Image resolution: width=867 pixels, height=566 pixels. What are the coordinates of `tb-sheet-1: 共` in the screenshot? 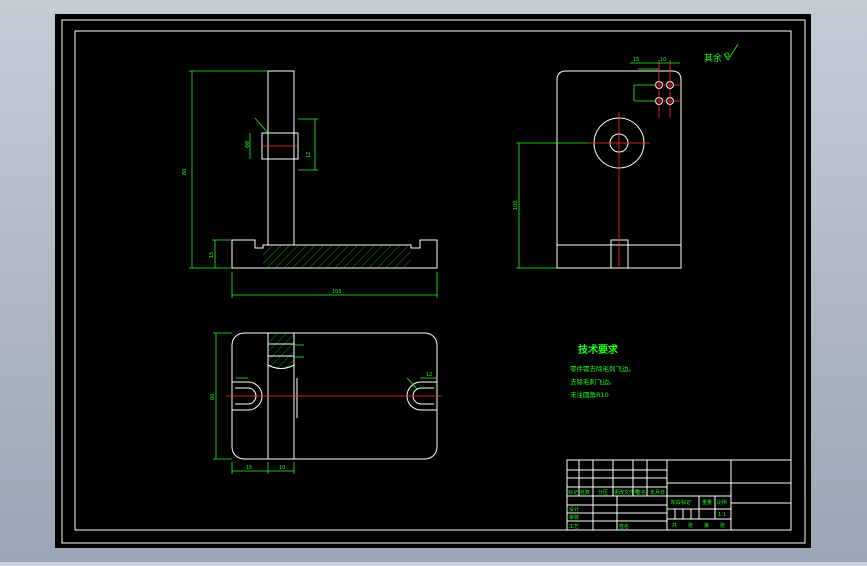 It's located at (674, 525).